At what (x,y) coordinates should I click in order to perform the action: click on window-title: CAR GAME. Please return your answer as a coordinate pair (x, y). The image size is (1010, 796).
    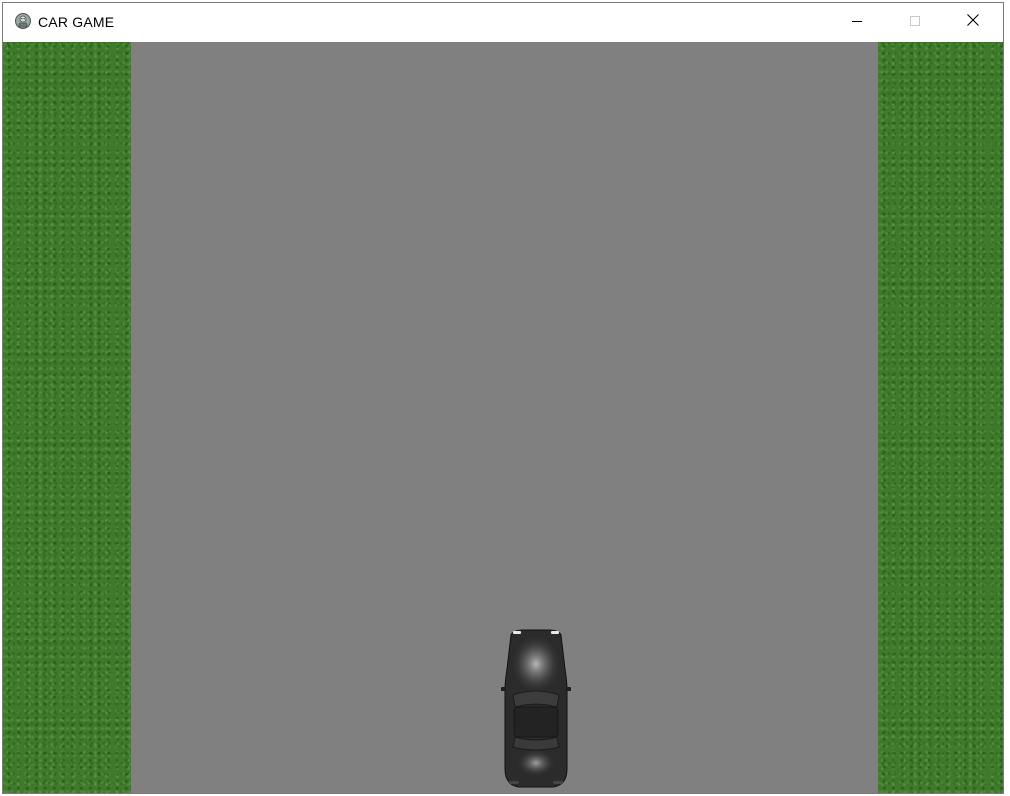
    Looking at the image, I should click on (76, 22).